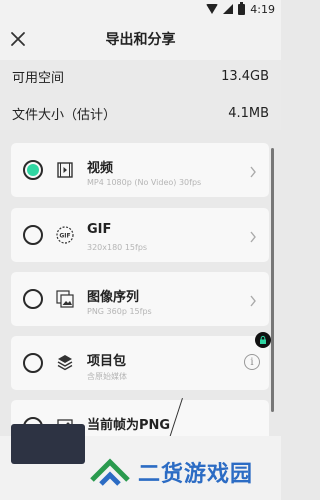 The image size is (320, 500). I want to click on option-subtitle: 320x180 15fps, so click(117, 247).